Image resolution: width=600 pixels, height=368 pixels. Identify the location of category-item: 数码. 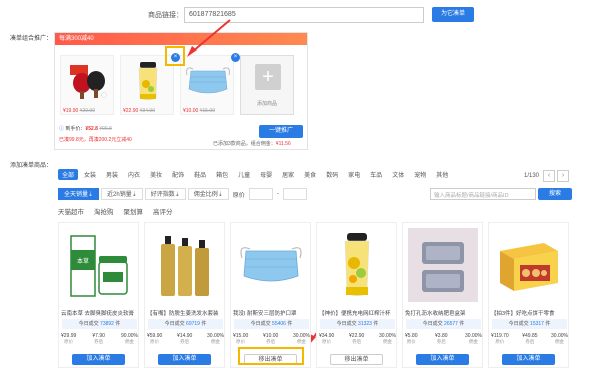
(332, 174).